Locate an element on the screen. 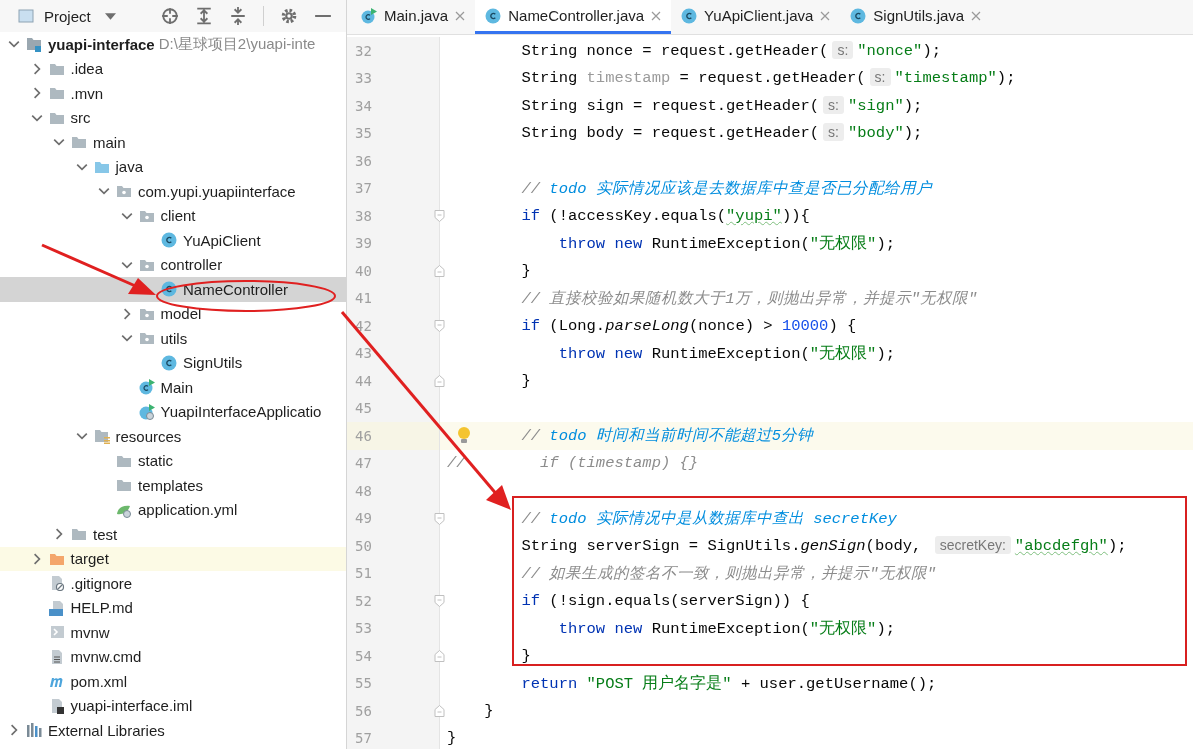  resources-folder-icon is located at coordinates (101, 436).